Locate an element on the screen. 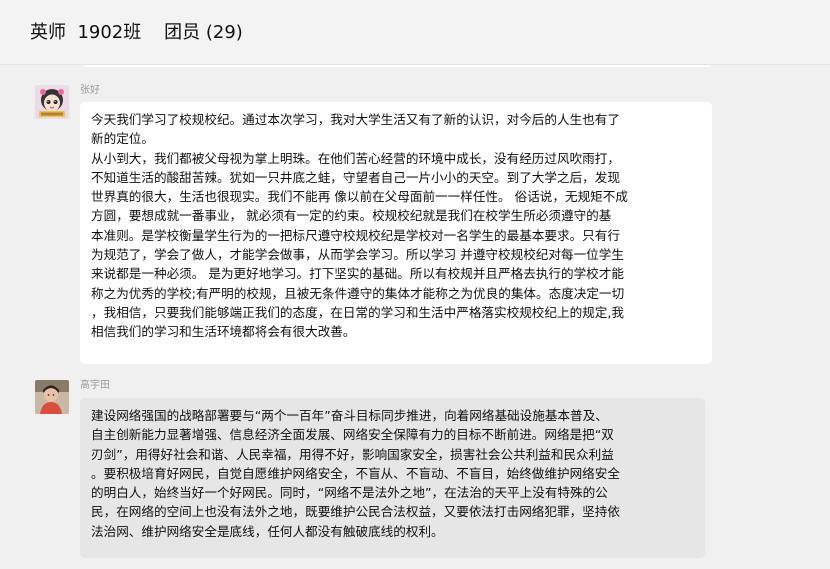 The image size is (830, 569). chat-title: 英师 1902班 团员 (29) is located at coordinates (136, 31).